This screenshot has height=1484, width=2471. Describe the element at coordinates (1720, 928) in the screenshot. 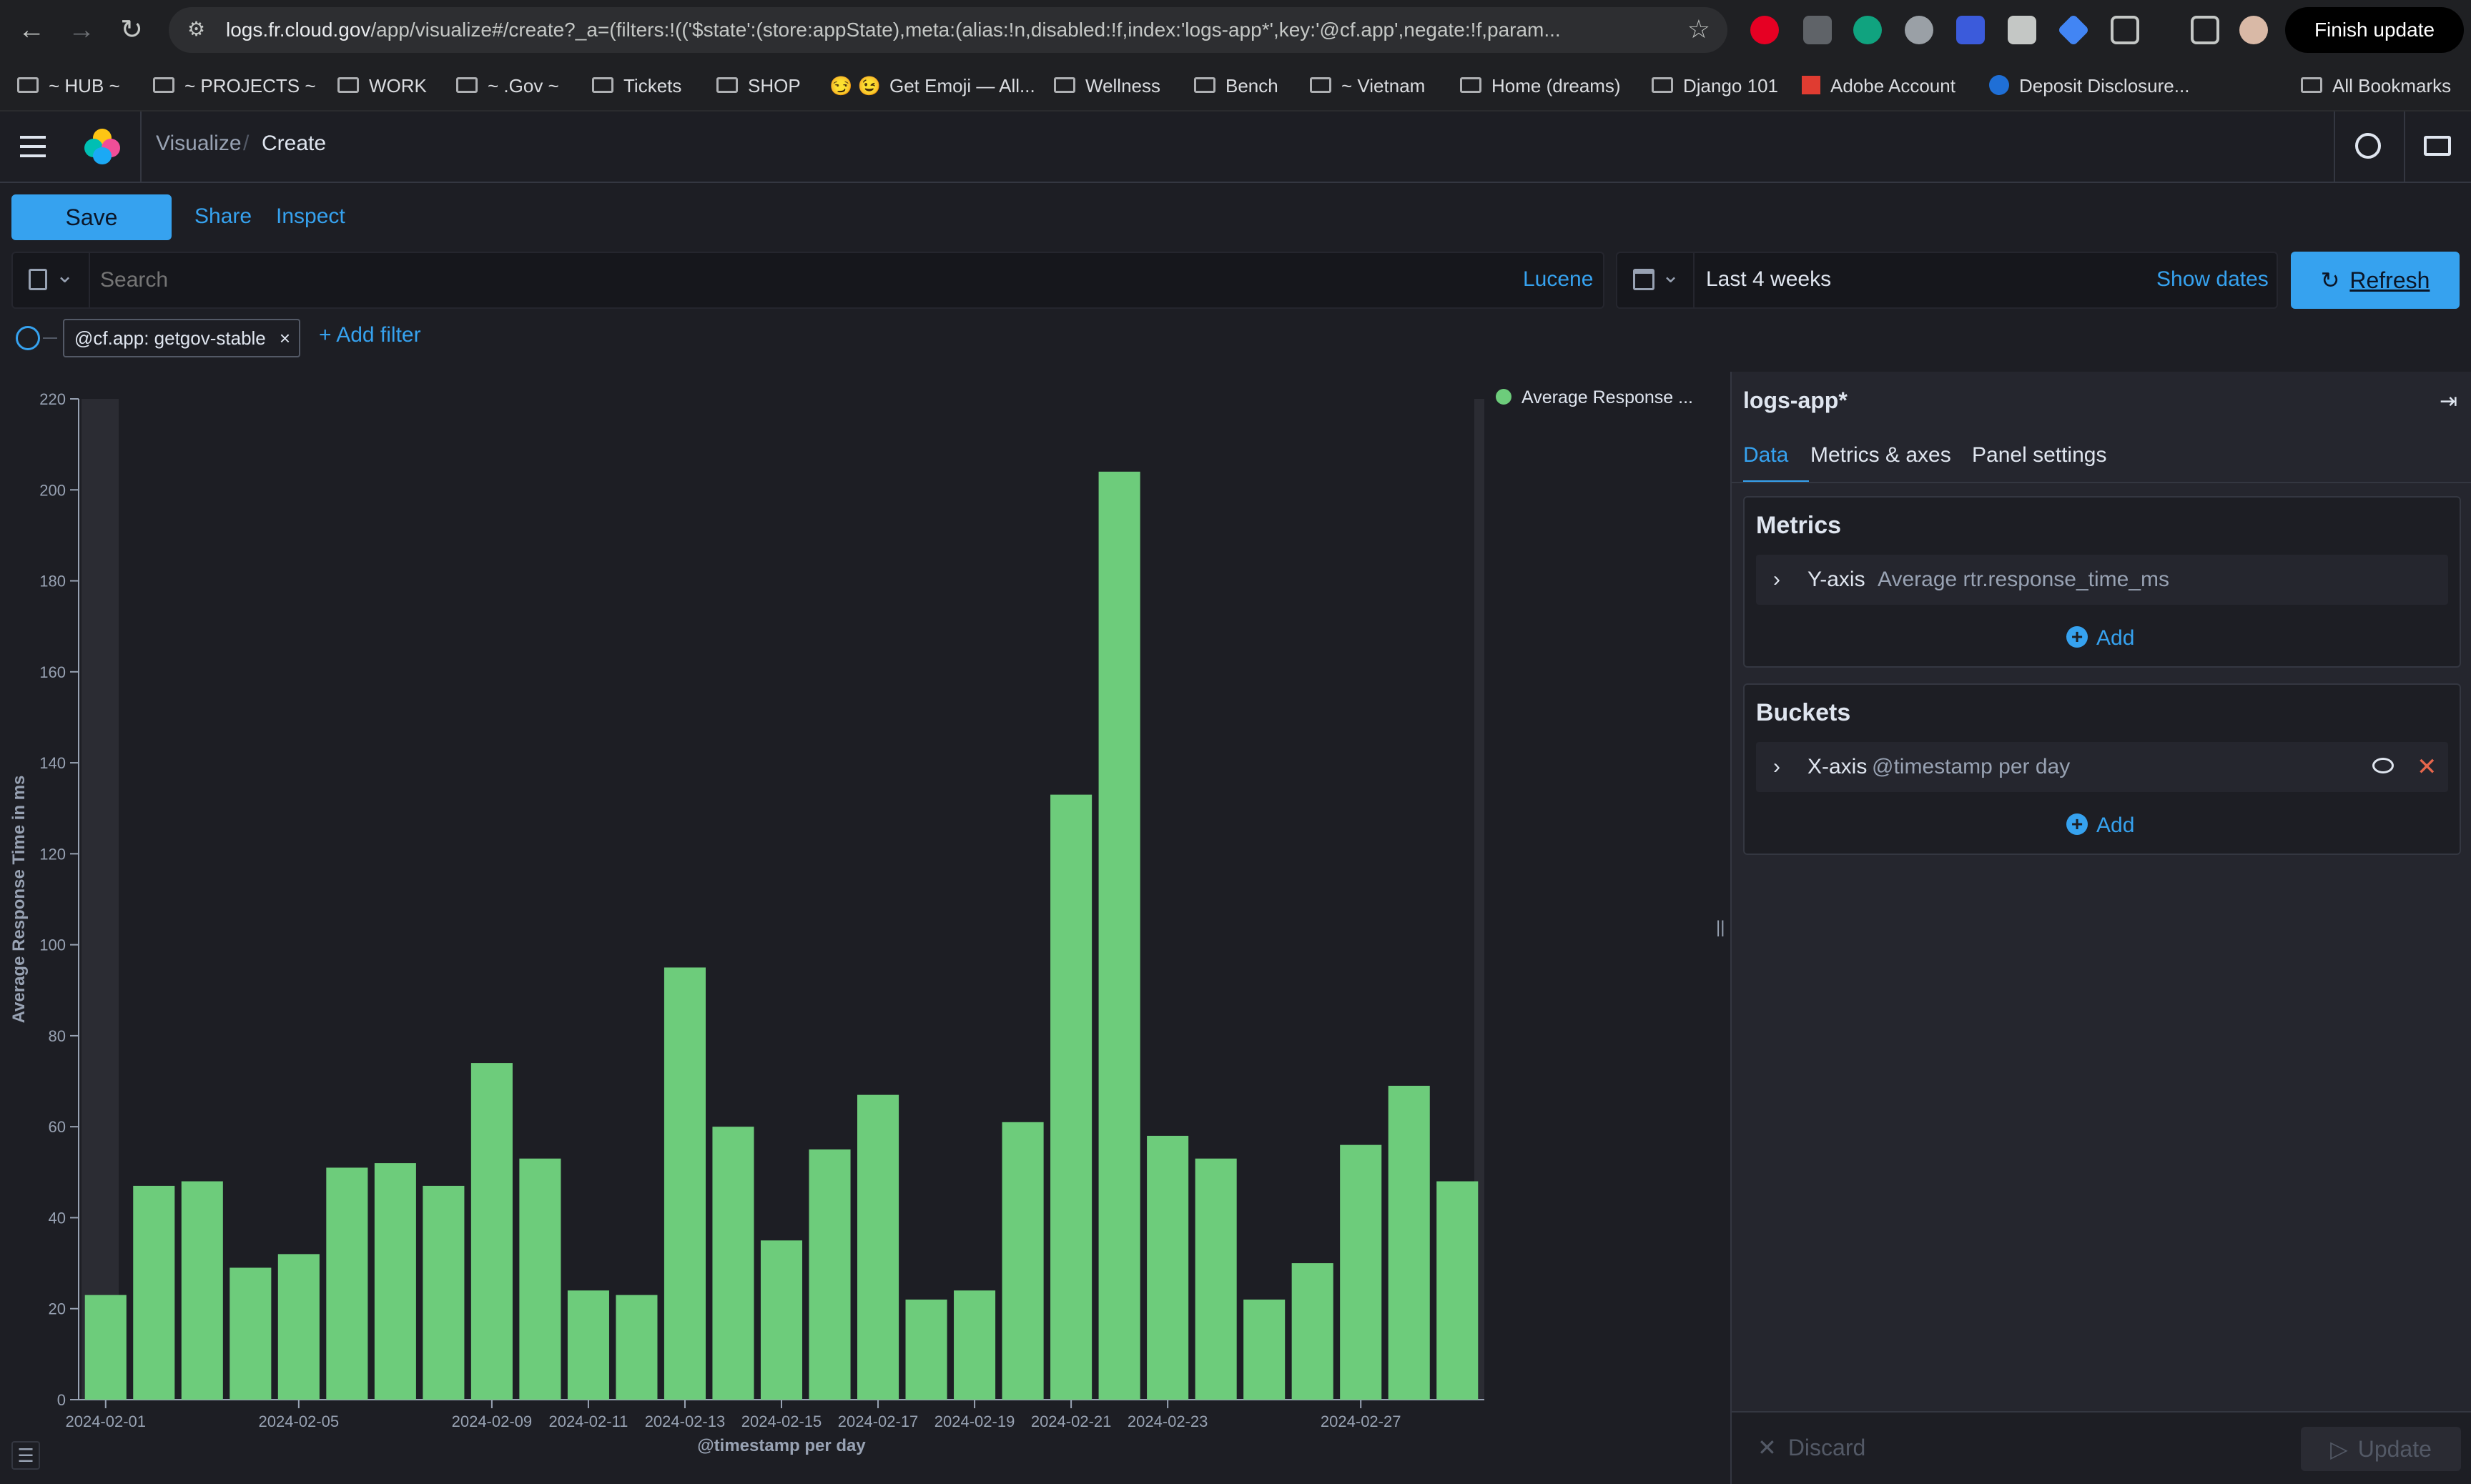

I see `resize-handle-icon: ||` at that location.